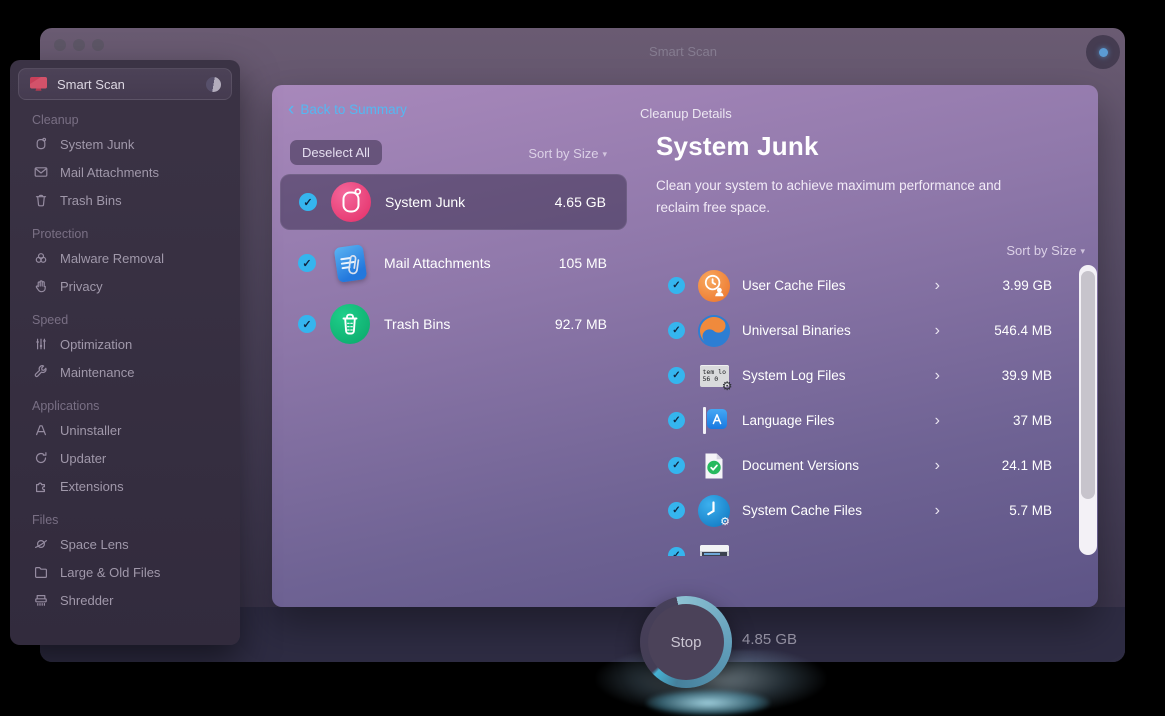 The image size is (1165, 716). Describe the element at coordinates (794, 375) in the screenshot. I see `detail-row-label: System Log Files` at that location.